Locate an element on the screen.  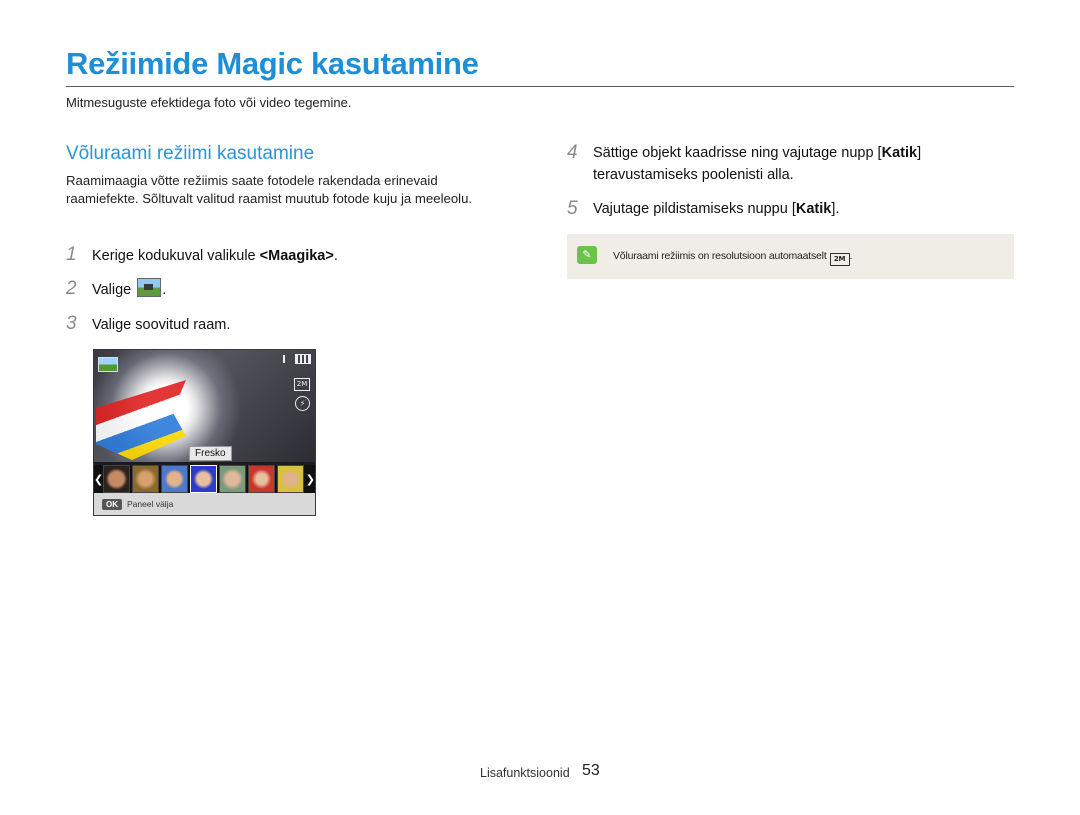
step-text: Valige is located at coordinates (112, 290).